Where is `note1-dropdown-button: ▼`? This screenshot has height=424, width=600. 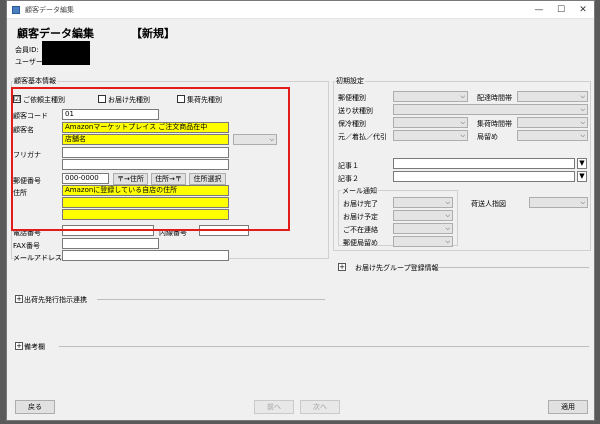
note1-dropdown-button: ▼ is located at coordinates (582, 163).